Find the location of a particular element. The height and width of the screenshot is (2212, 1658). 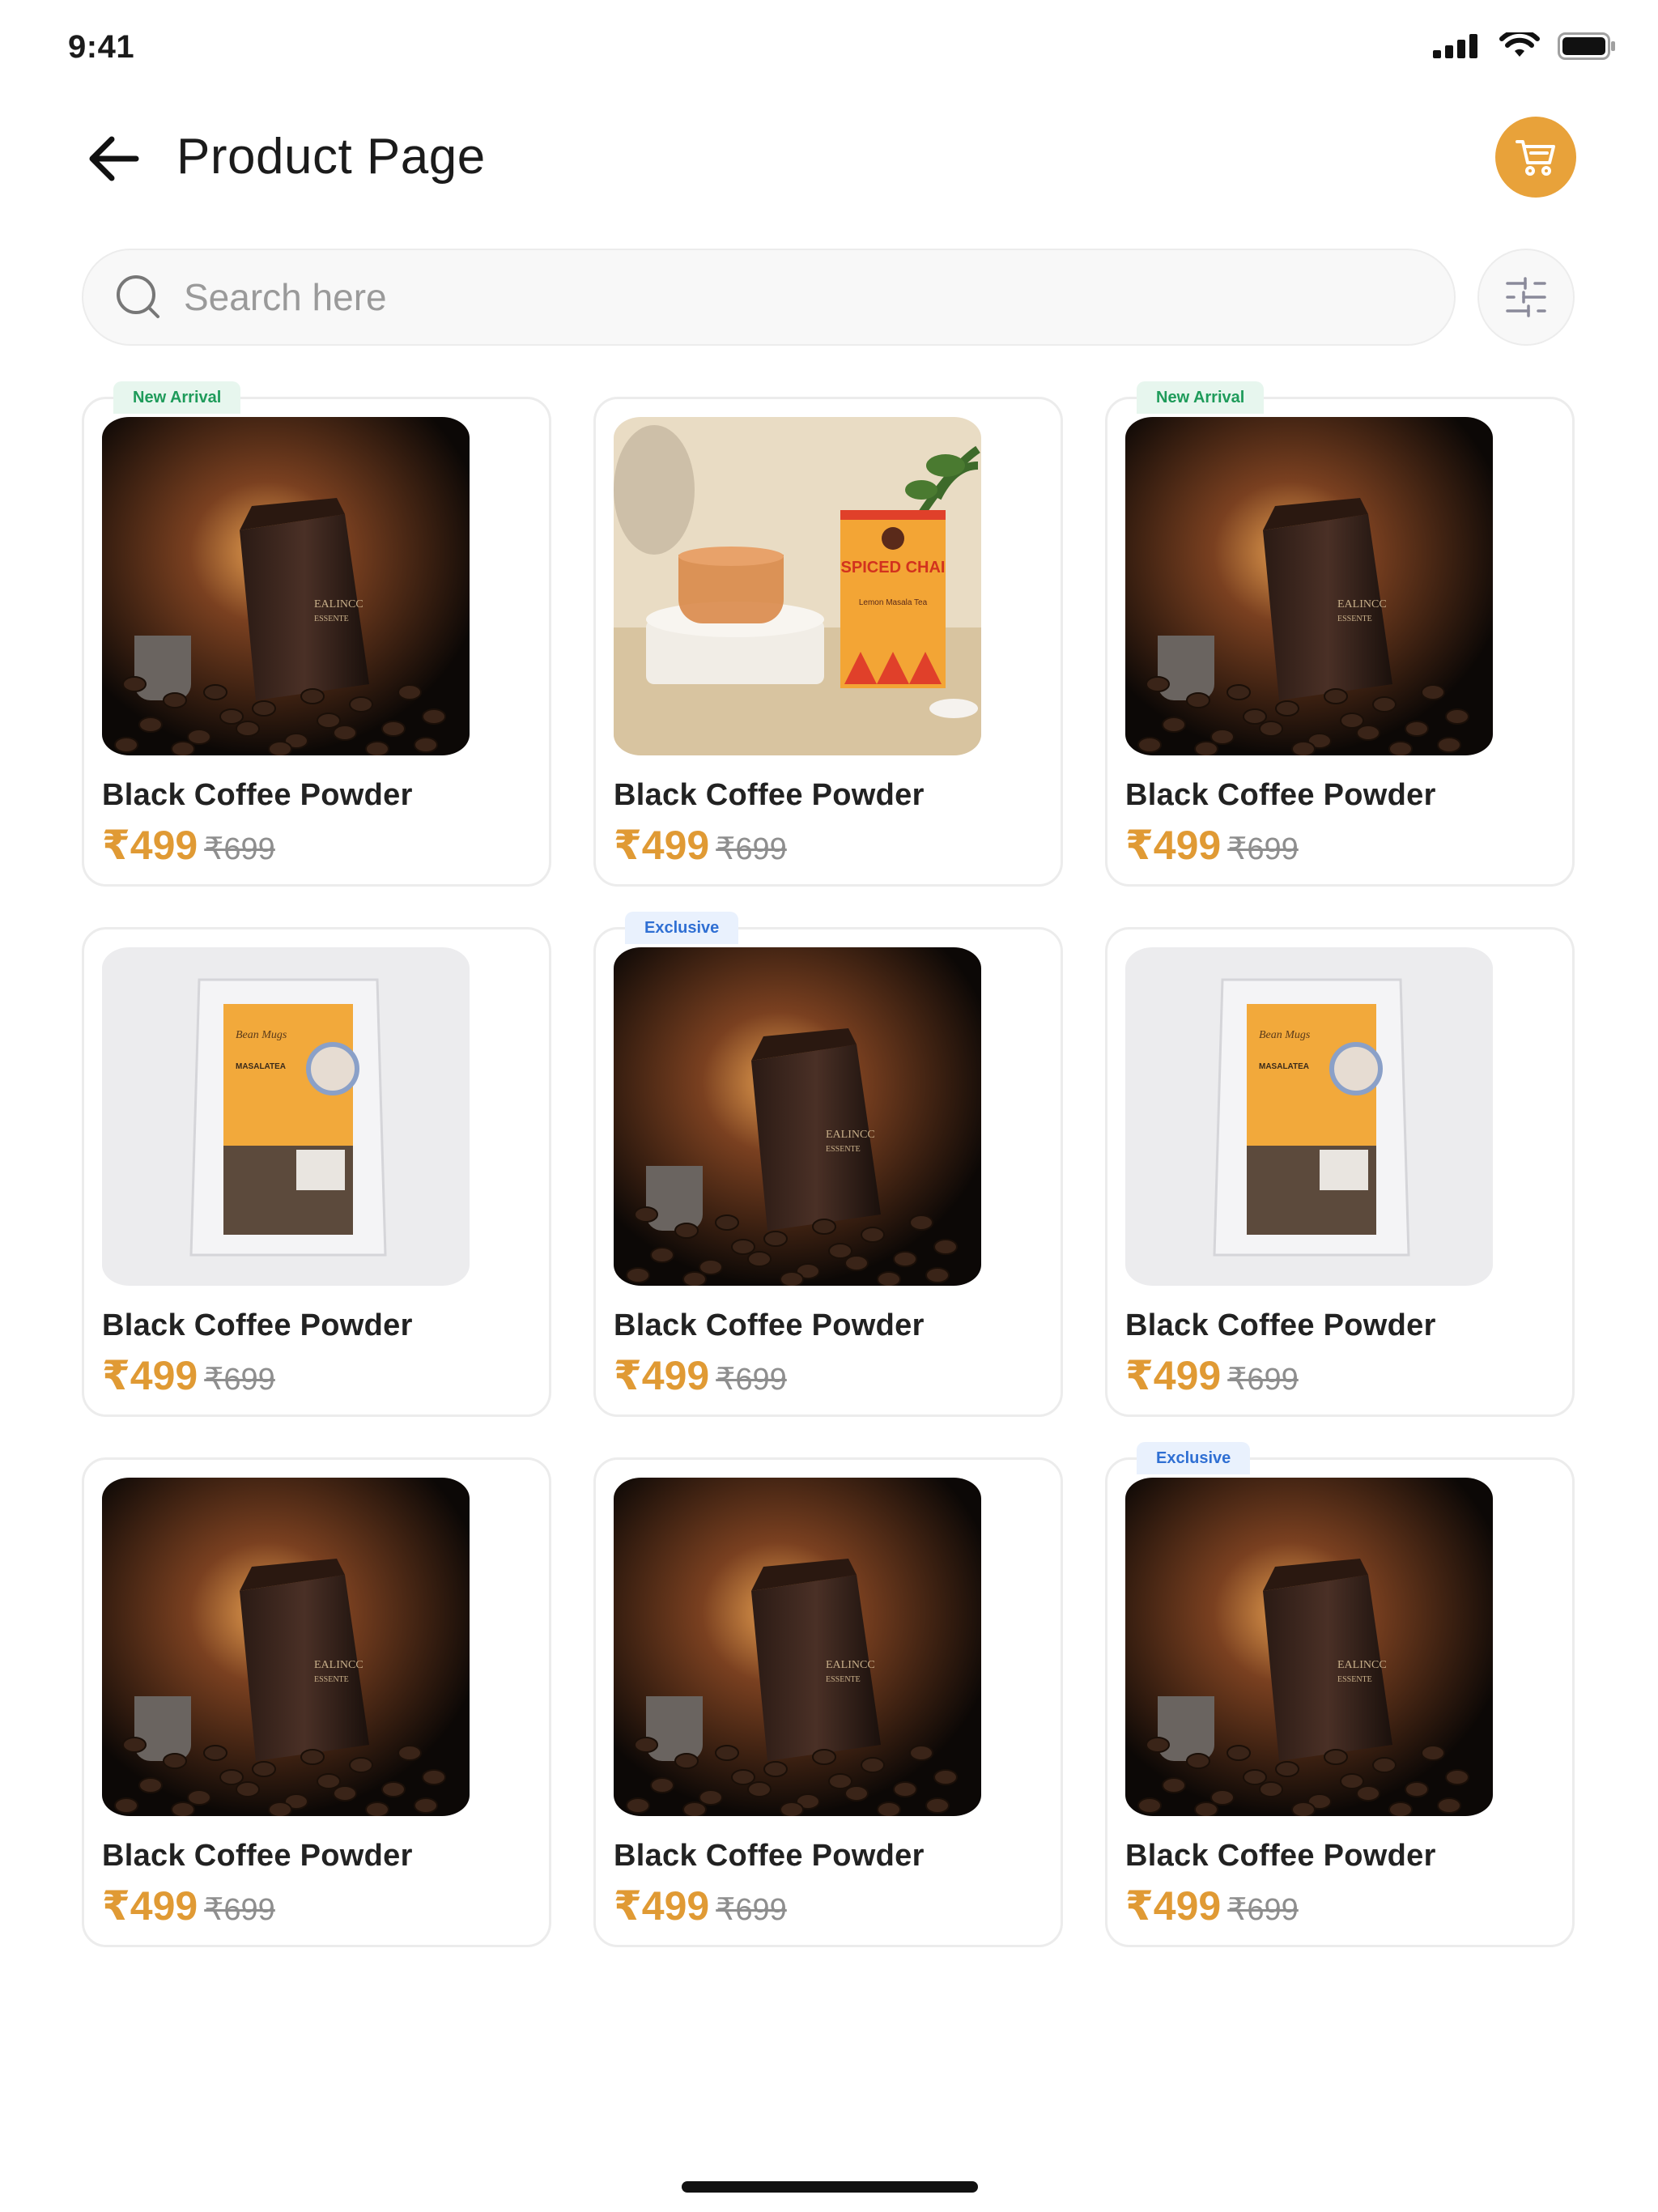

search-icon is located at coordinates (138, 297).